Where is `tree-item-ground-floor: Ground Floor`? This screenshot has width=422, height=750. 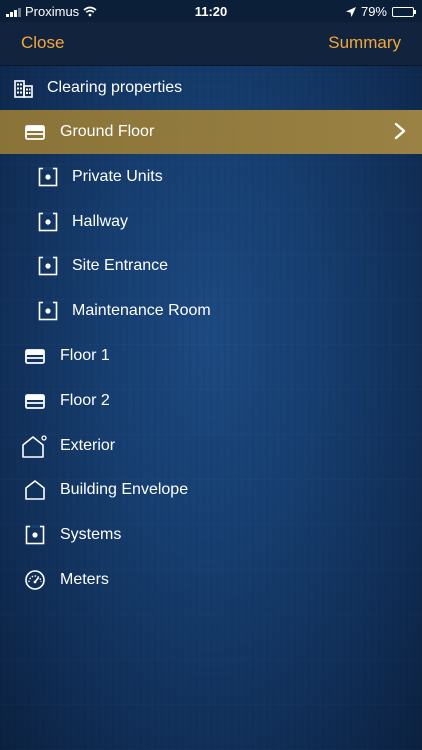
tree-item-ground-floor: Ground Floor is located at coordinates (211, 132).